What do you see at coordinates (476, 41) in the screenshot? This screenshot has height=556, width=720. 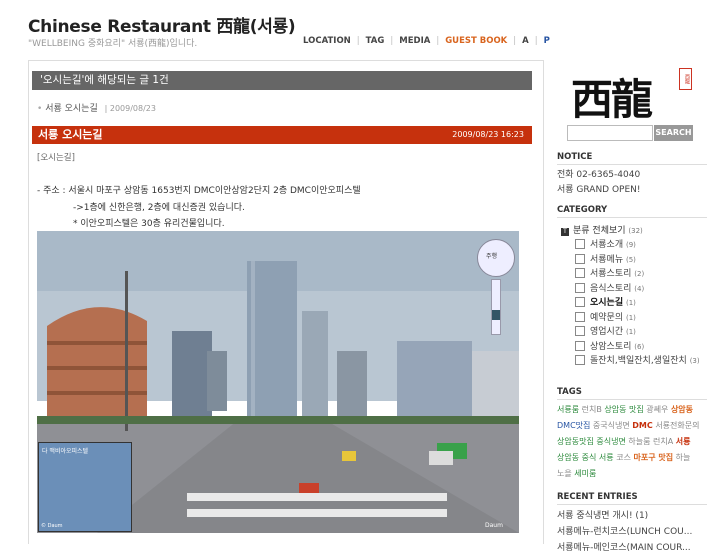 I see `nav-guestbook: GUEST BOOK` at bounding box center [476, 41].